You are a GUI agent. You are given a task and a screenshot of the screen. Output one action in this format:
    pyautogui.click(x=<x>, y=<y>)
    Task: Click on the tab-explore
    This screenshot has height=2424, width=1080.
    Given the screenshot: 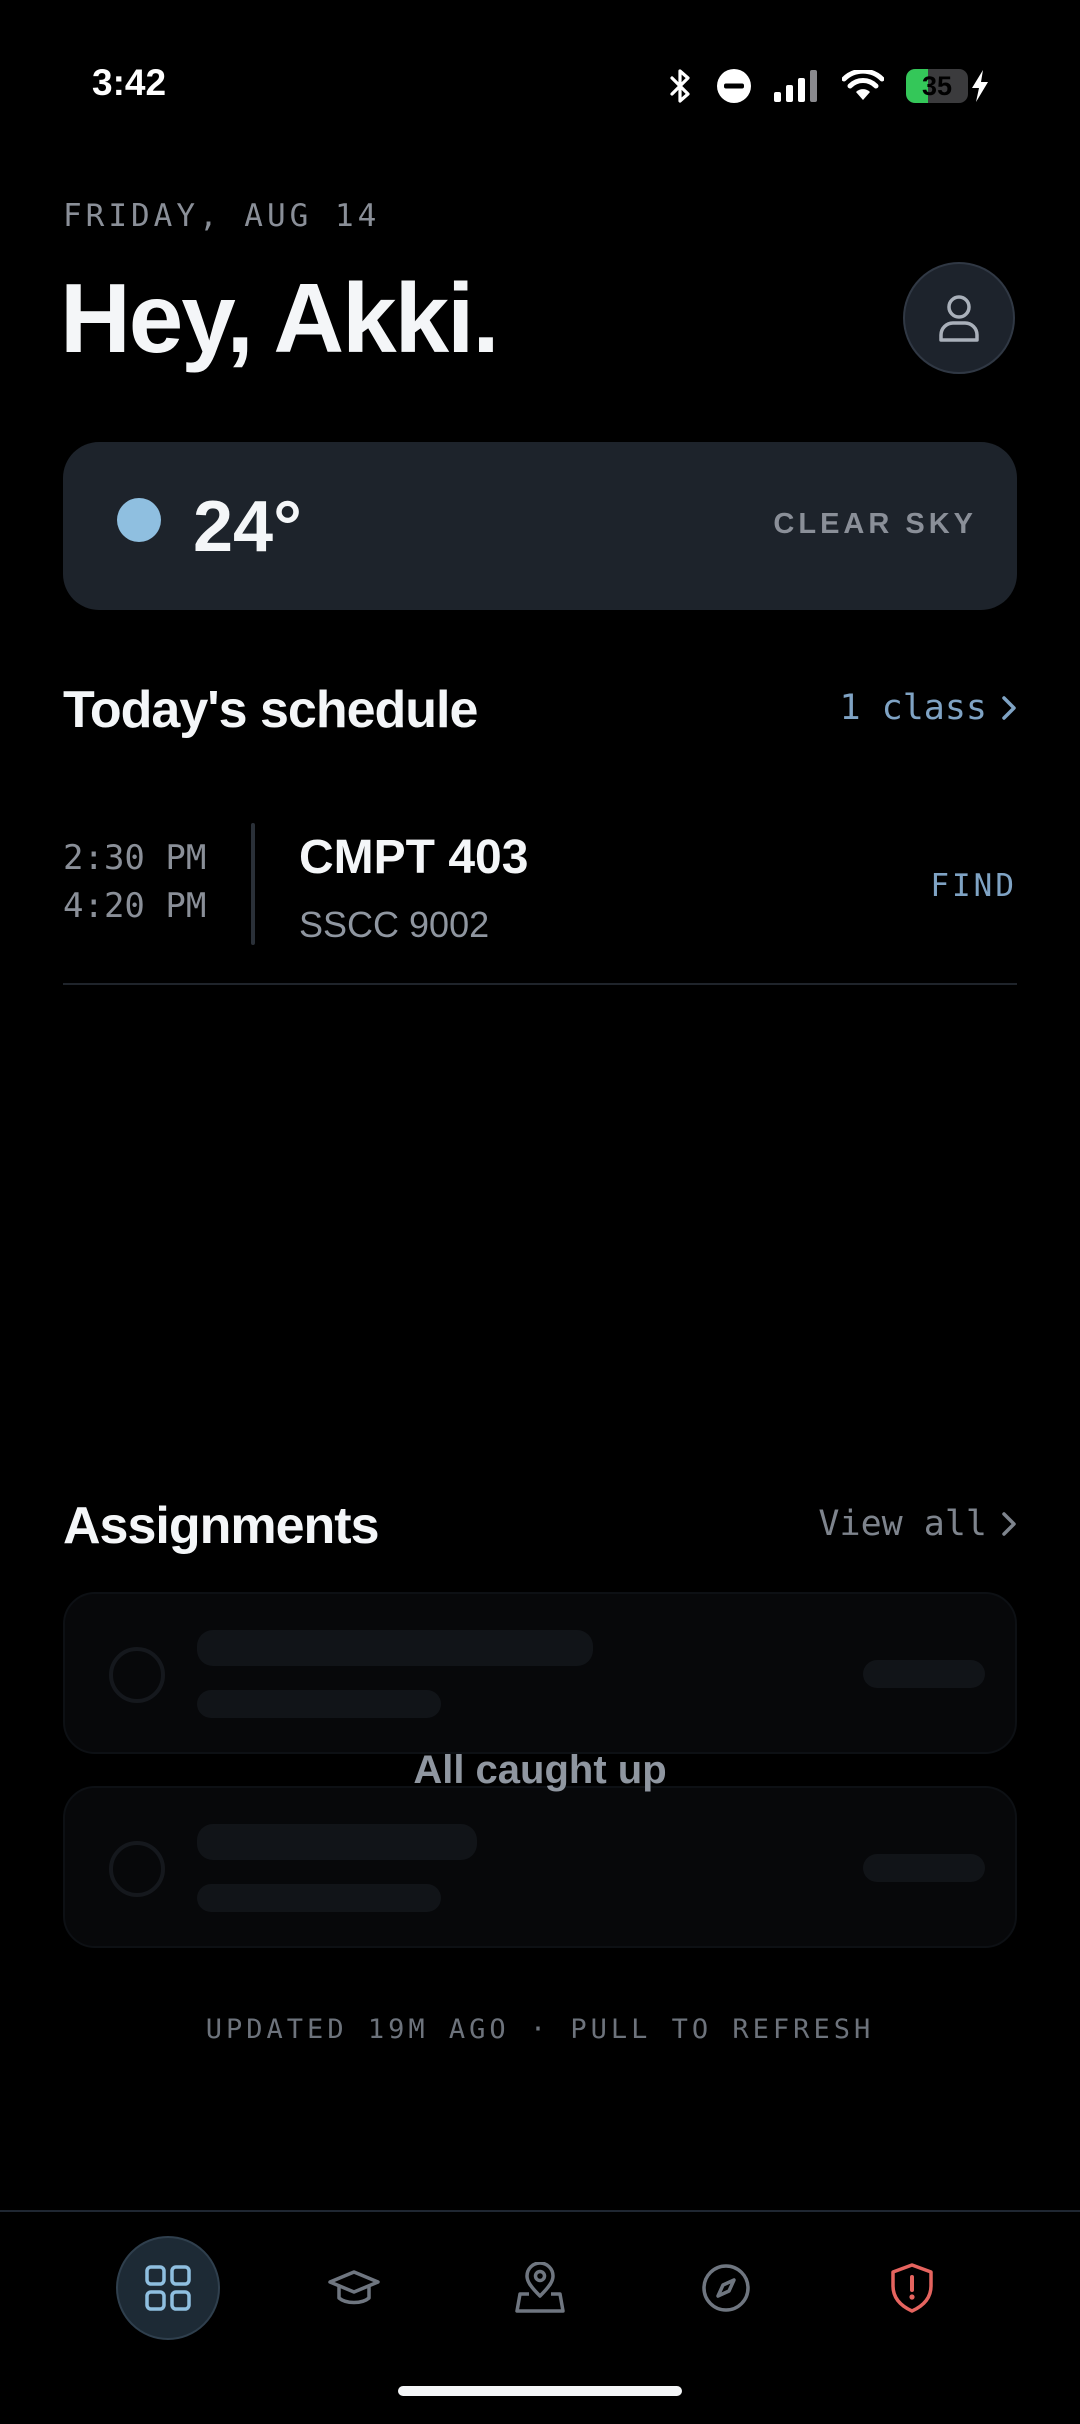 What is the action you would take?
    pyautogui.click(x=726, y=2288)
    